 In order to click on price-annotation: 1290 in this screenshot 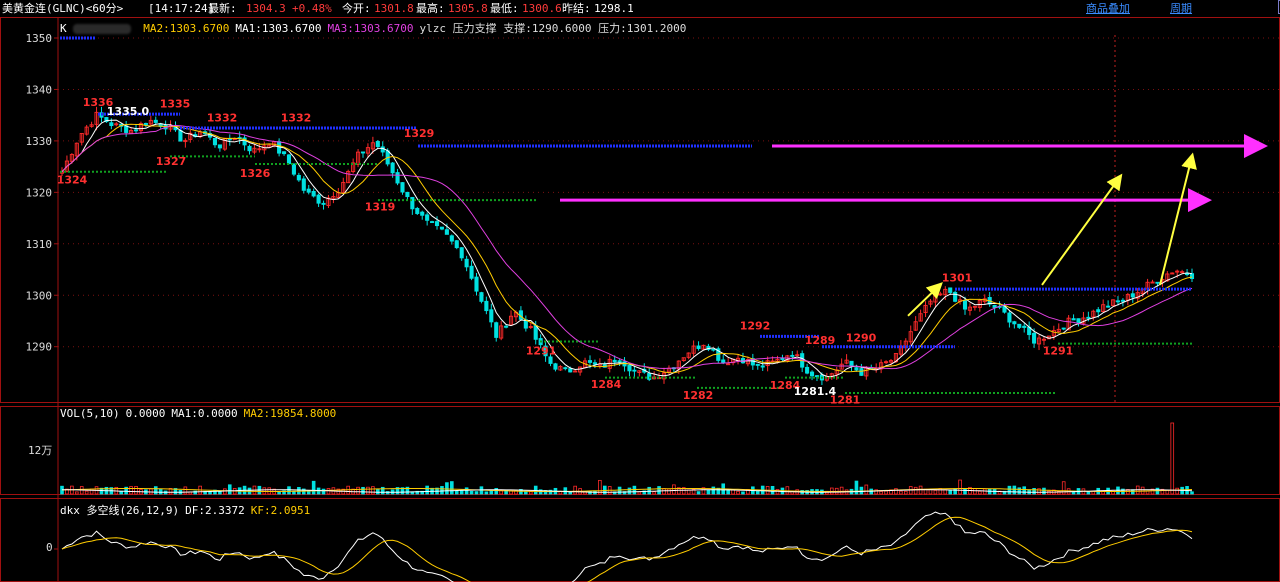, I will do `click(861, 338)`.